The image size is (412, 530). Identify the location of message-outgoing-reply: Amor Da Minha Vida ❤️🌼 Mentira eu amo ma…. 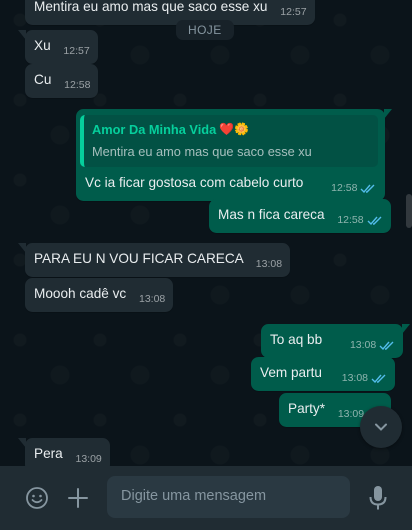
(234, 155).